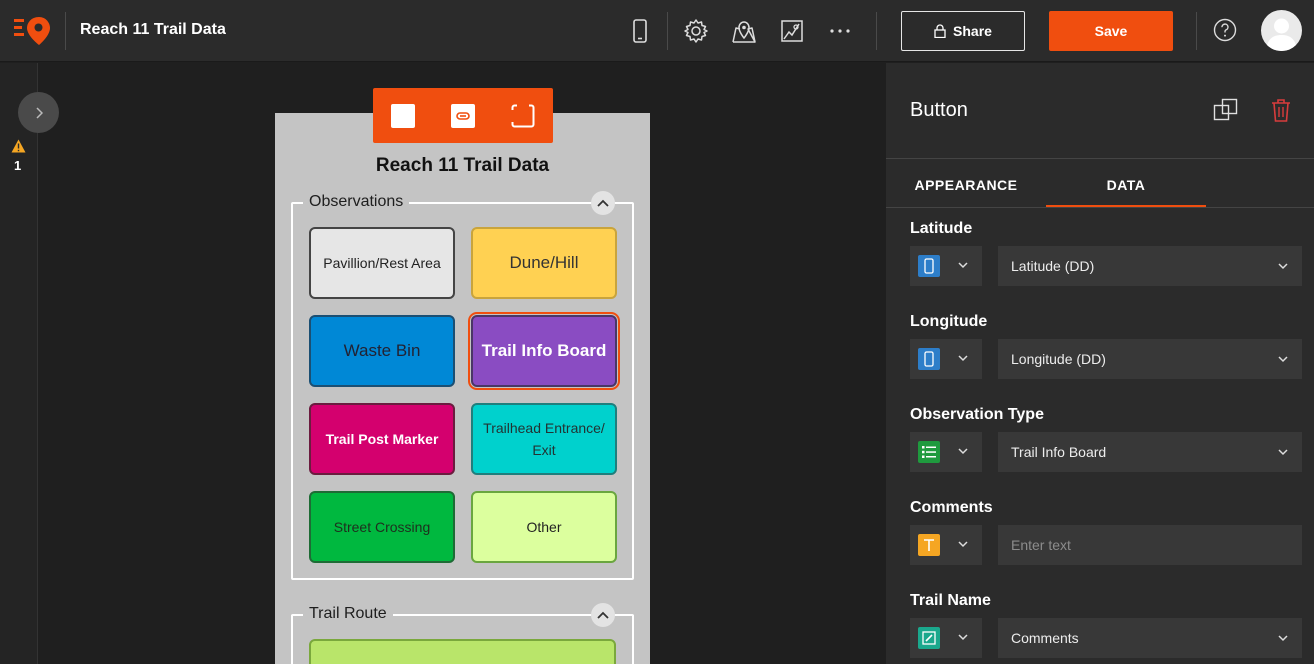  I want to click on warning-icon, so click(18, 146).